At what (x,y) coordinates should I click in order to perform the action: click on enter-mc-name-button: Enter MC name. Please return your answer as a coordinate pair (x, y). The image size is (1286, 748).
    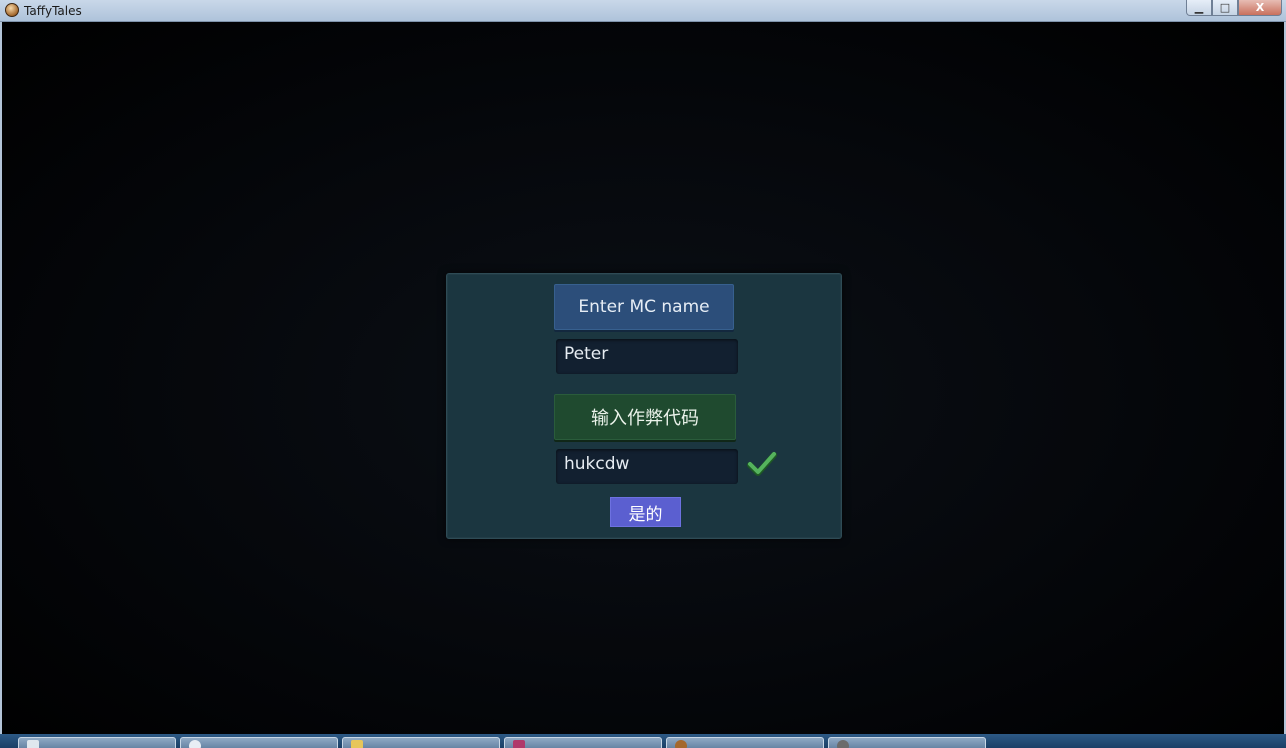
    Looking at the image, I should click on (644, 307).